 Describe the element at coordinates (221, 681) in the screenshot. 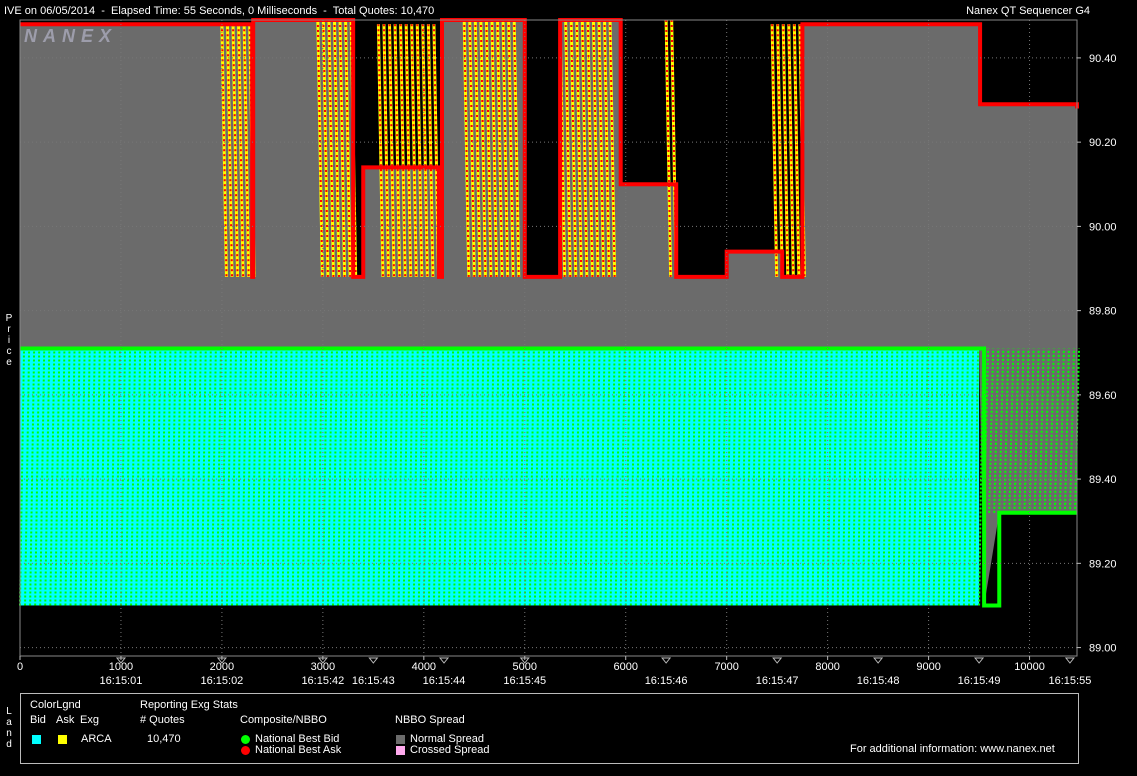

I see `time-label: 16:15:02` at that location.